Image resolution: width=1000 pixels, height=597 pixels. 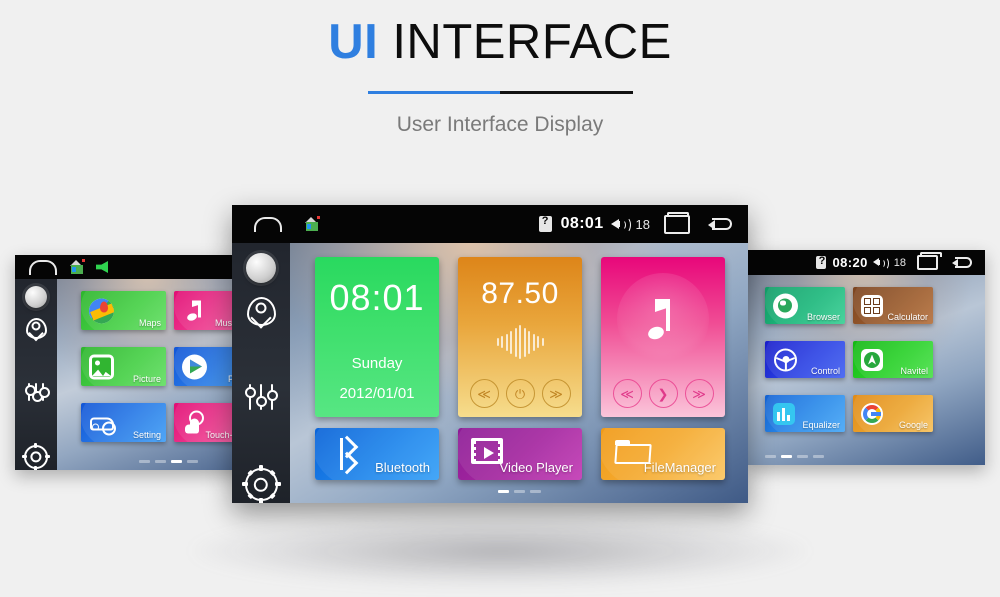 What do you see at coordinates (377, 454) in the screenshot?
I see `tile-bluetooth: Bluetooth` at bounding box center [377, 454].